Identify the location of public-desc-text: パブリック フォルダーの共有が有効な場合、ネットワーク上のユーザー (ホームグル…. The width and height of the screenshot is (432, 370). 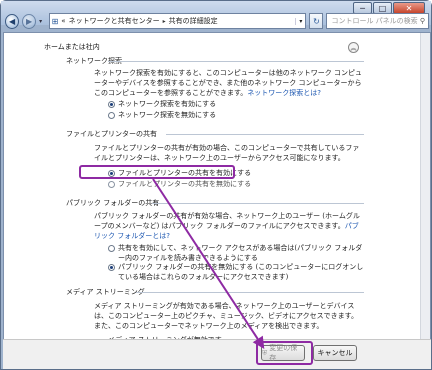
(227, 221).